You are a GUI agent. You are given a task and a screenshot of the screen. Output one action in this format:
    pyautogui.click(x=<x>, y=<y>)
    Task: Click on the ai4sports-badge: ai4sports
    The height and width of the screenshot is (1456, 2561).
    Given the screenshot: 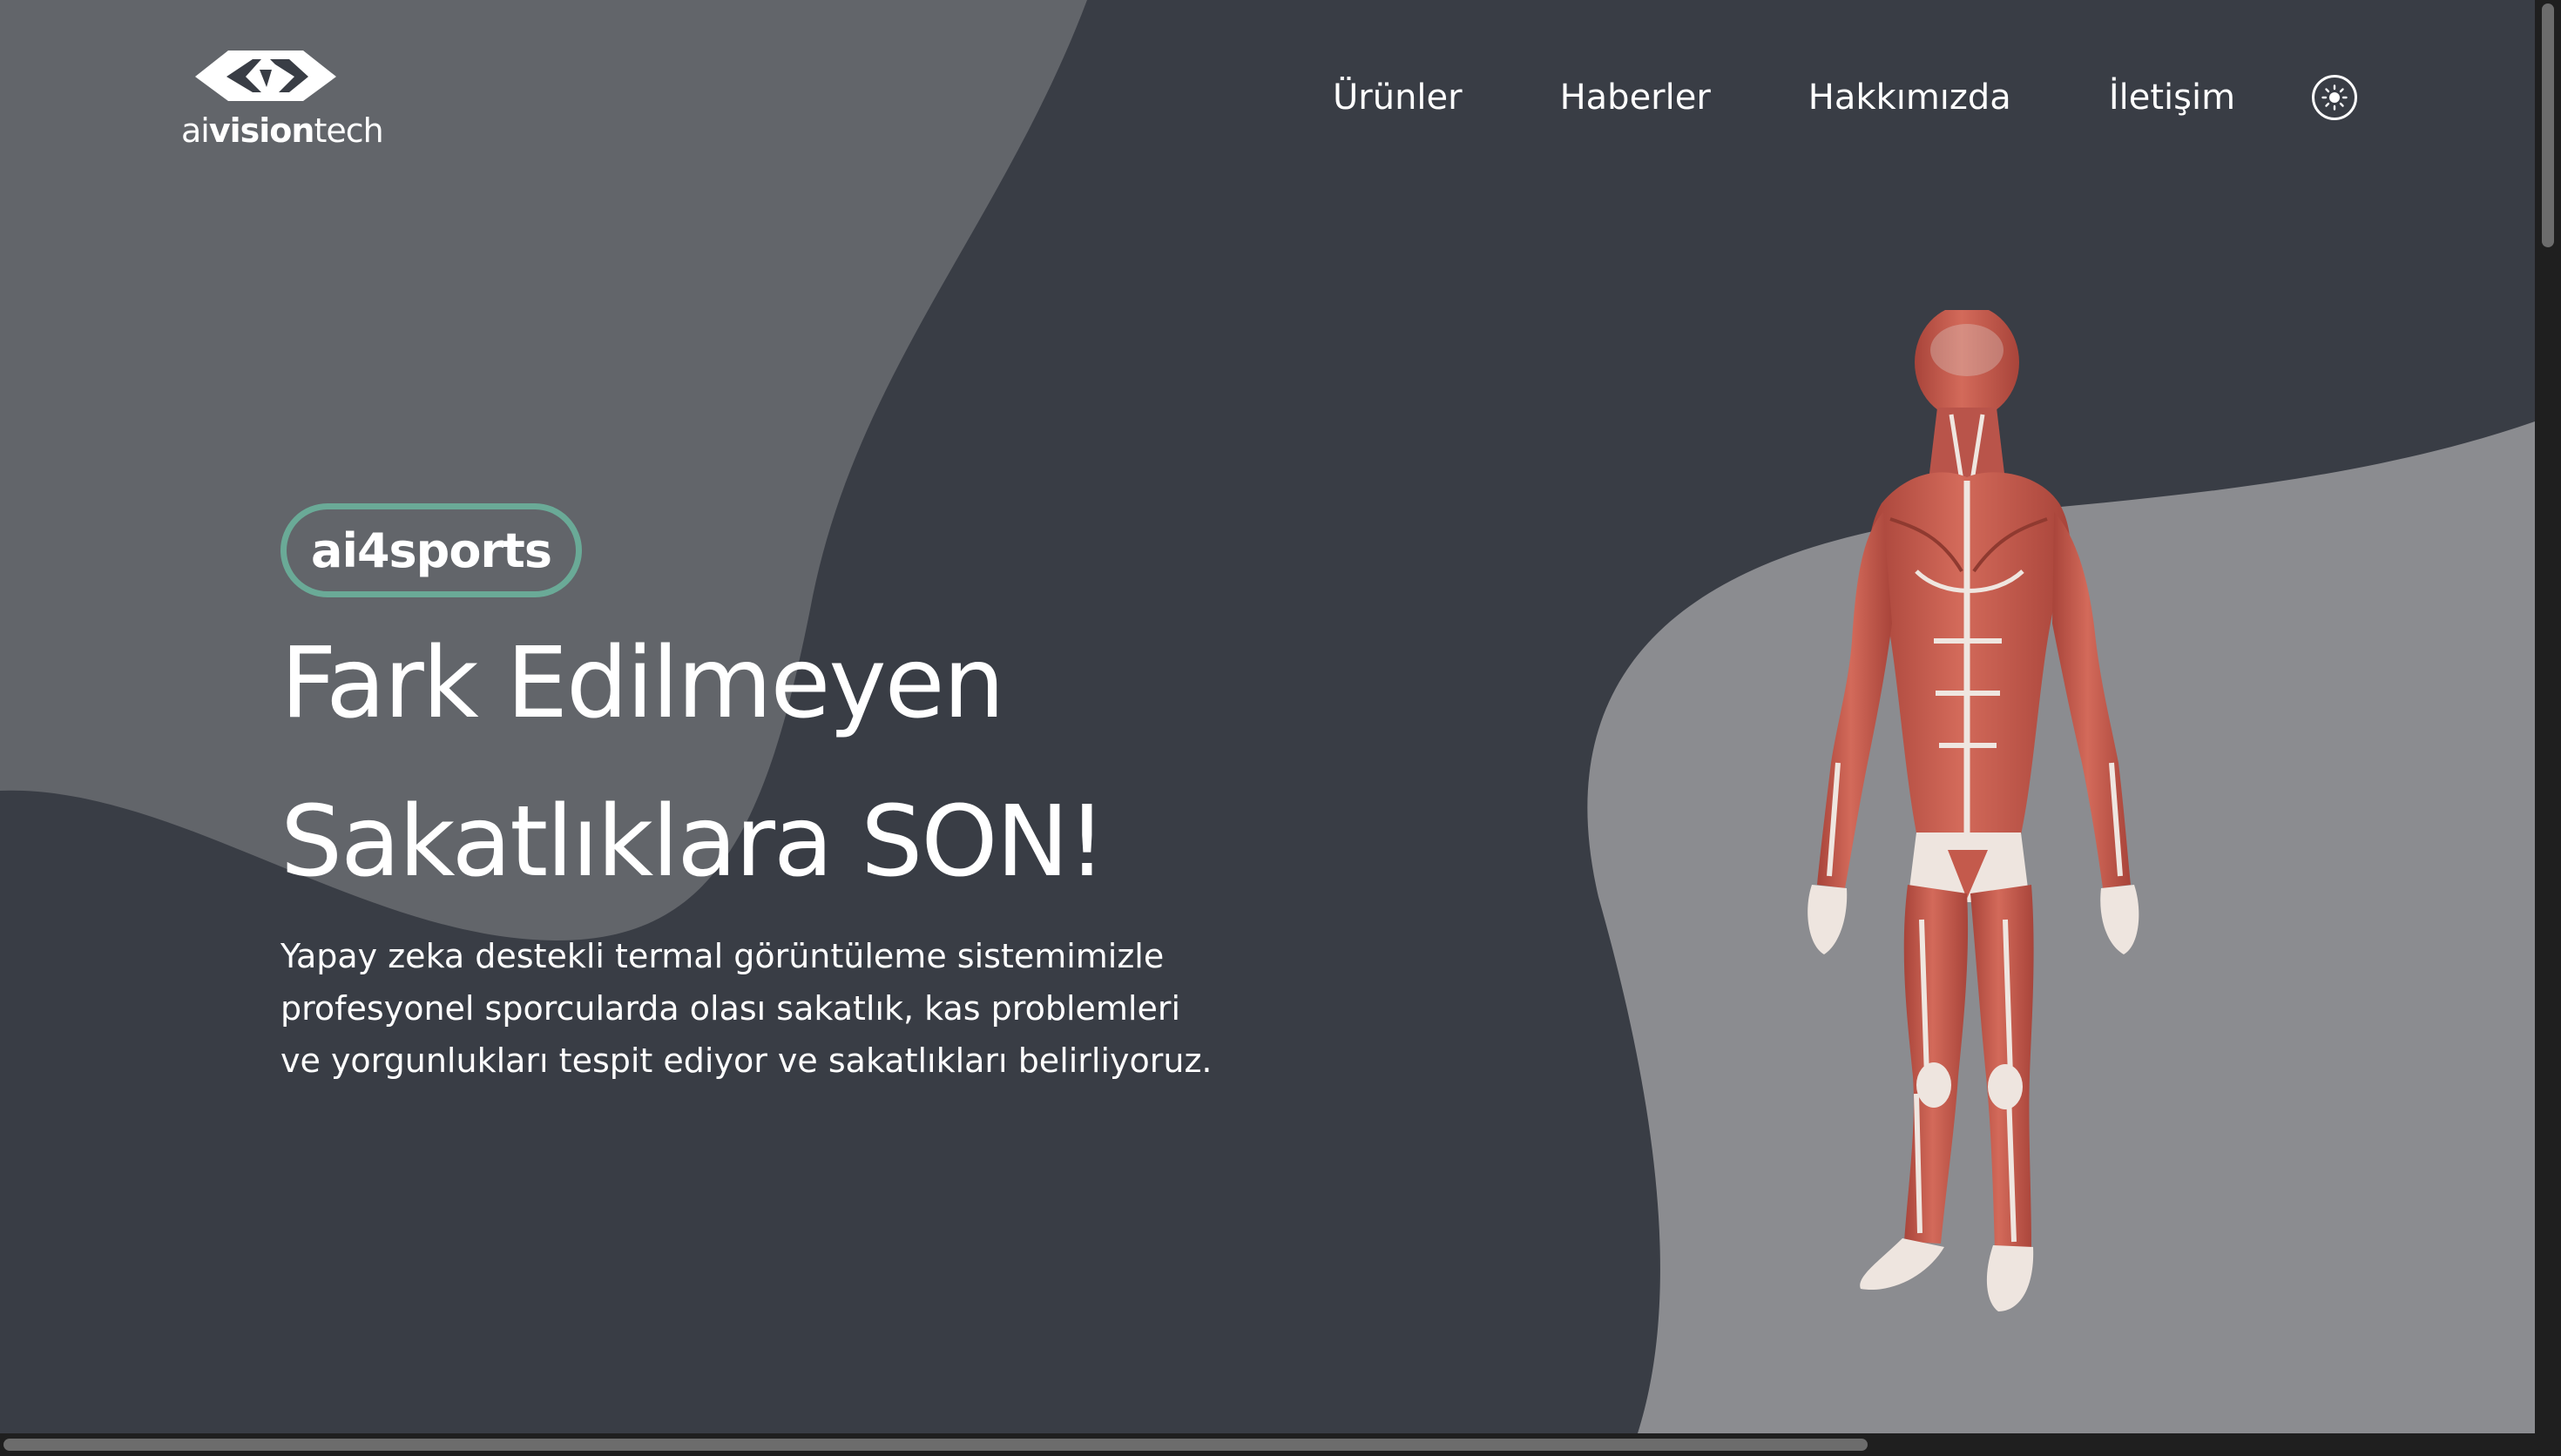 What is the action you would take?
    pyautogui.click(x=431, y=550)
    